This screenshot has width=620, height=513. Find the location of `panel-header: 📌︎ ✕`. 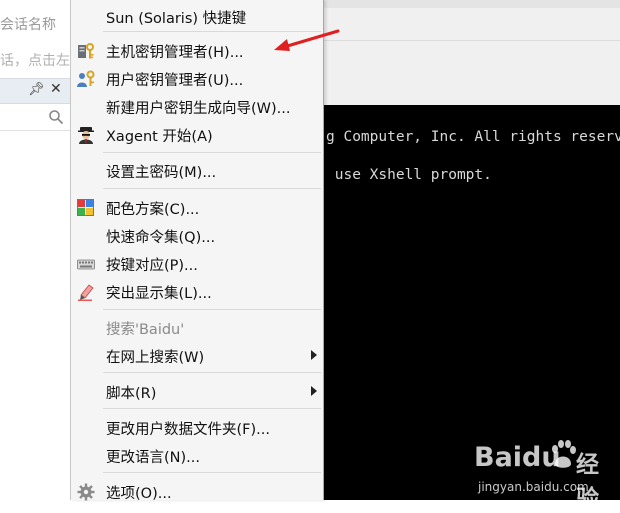

panel-header: 📌︎ ✕ is located at coordinates (35, 91).